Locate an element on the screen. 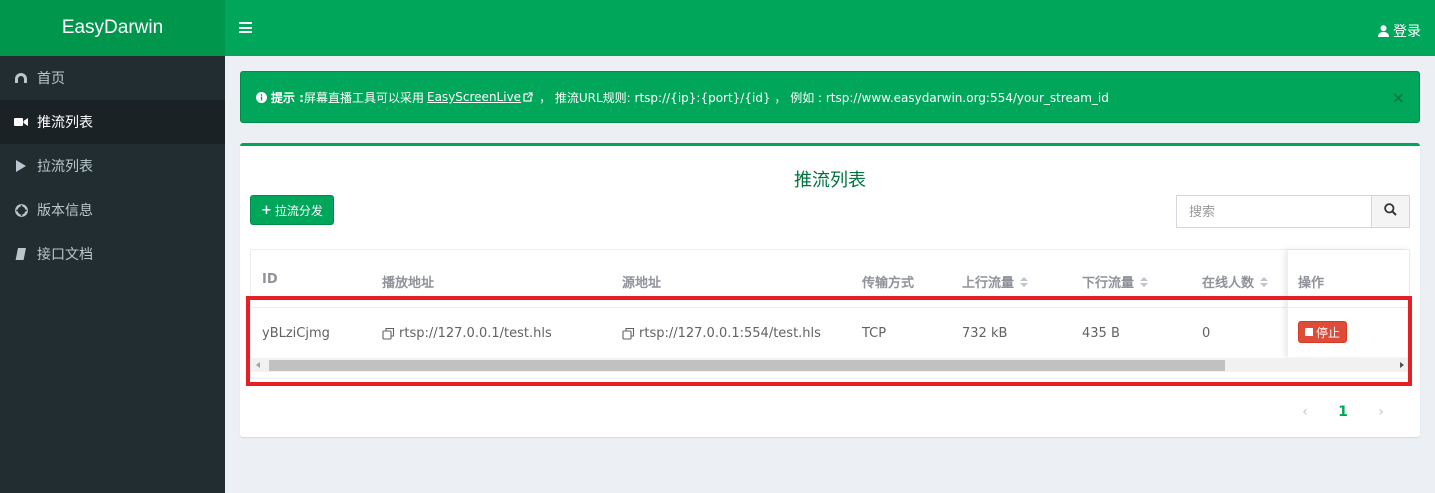 The height and width of the screenshot is (493, 1435). horizontal-scrollbar is located at coordinates (830, 365).